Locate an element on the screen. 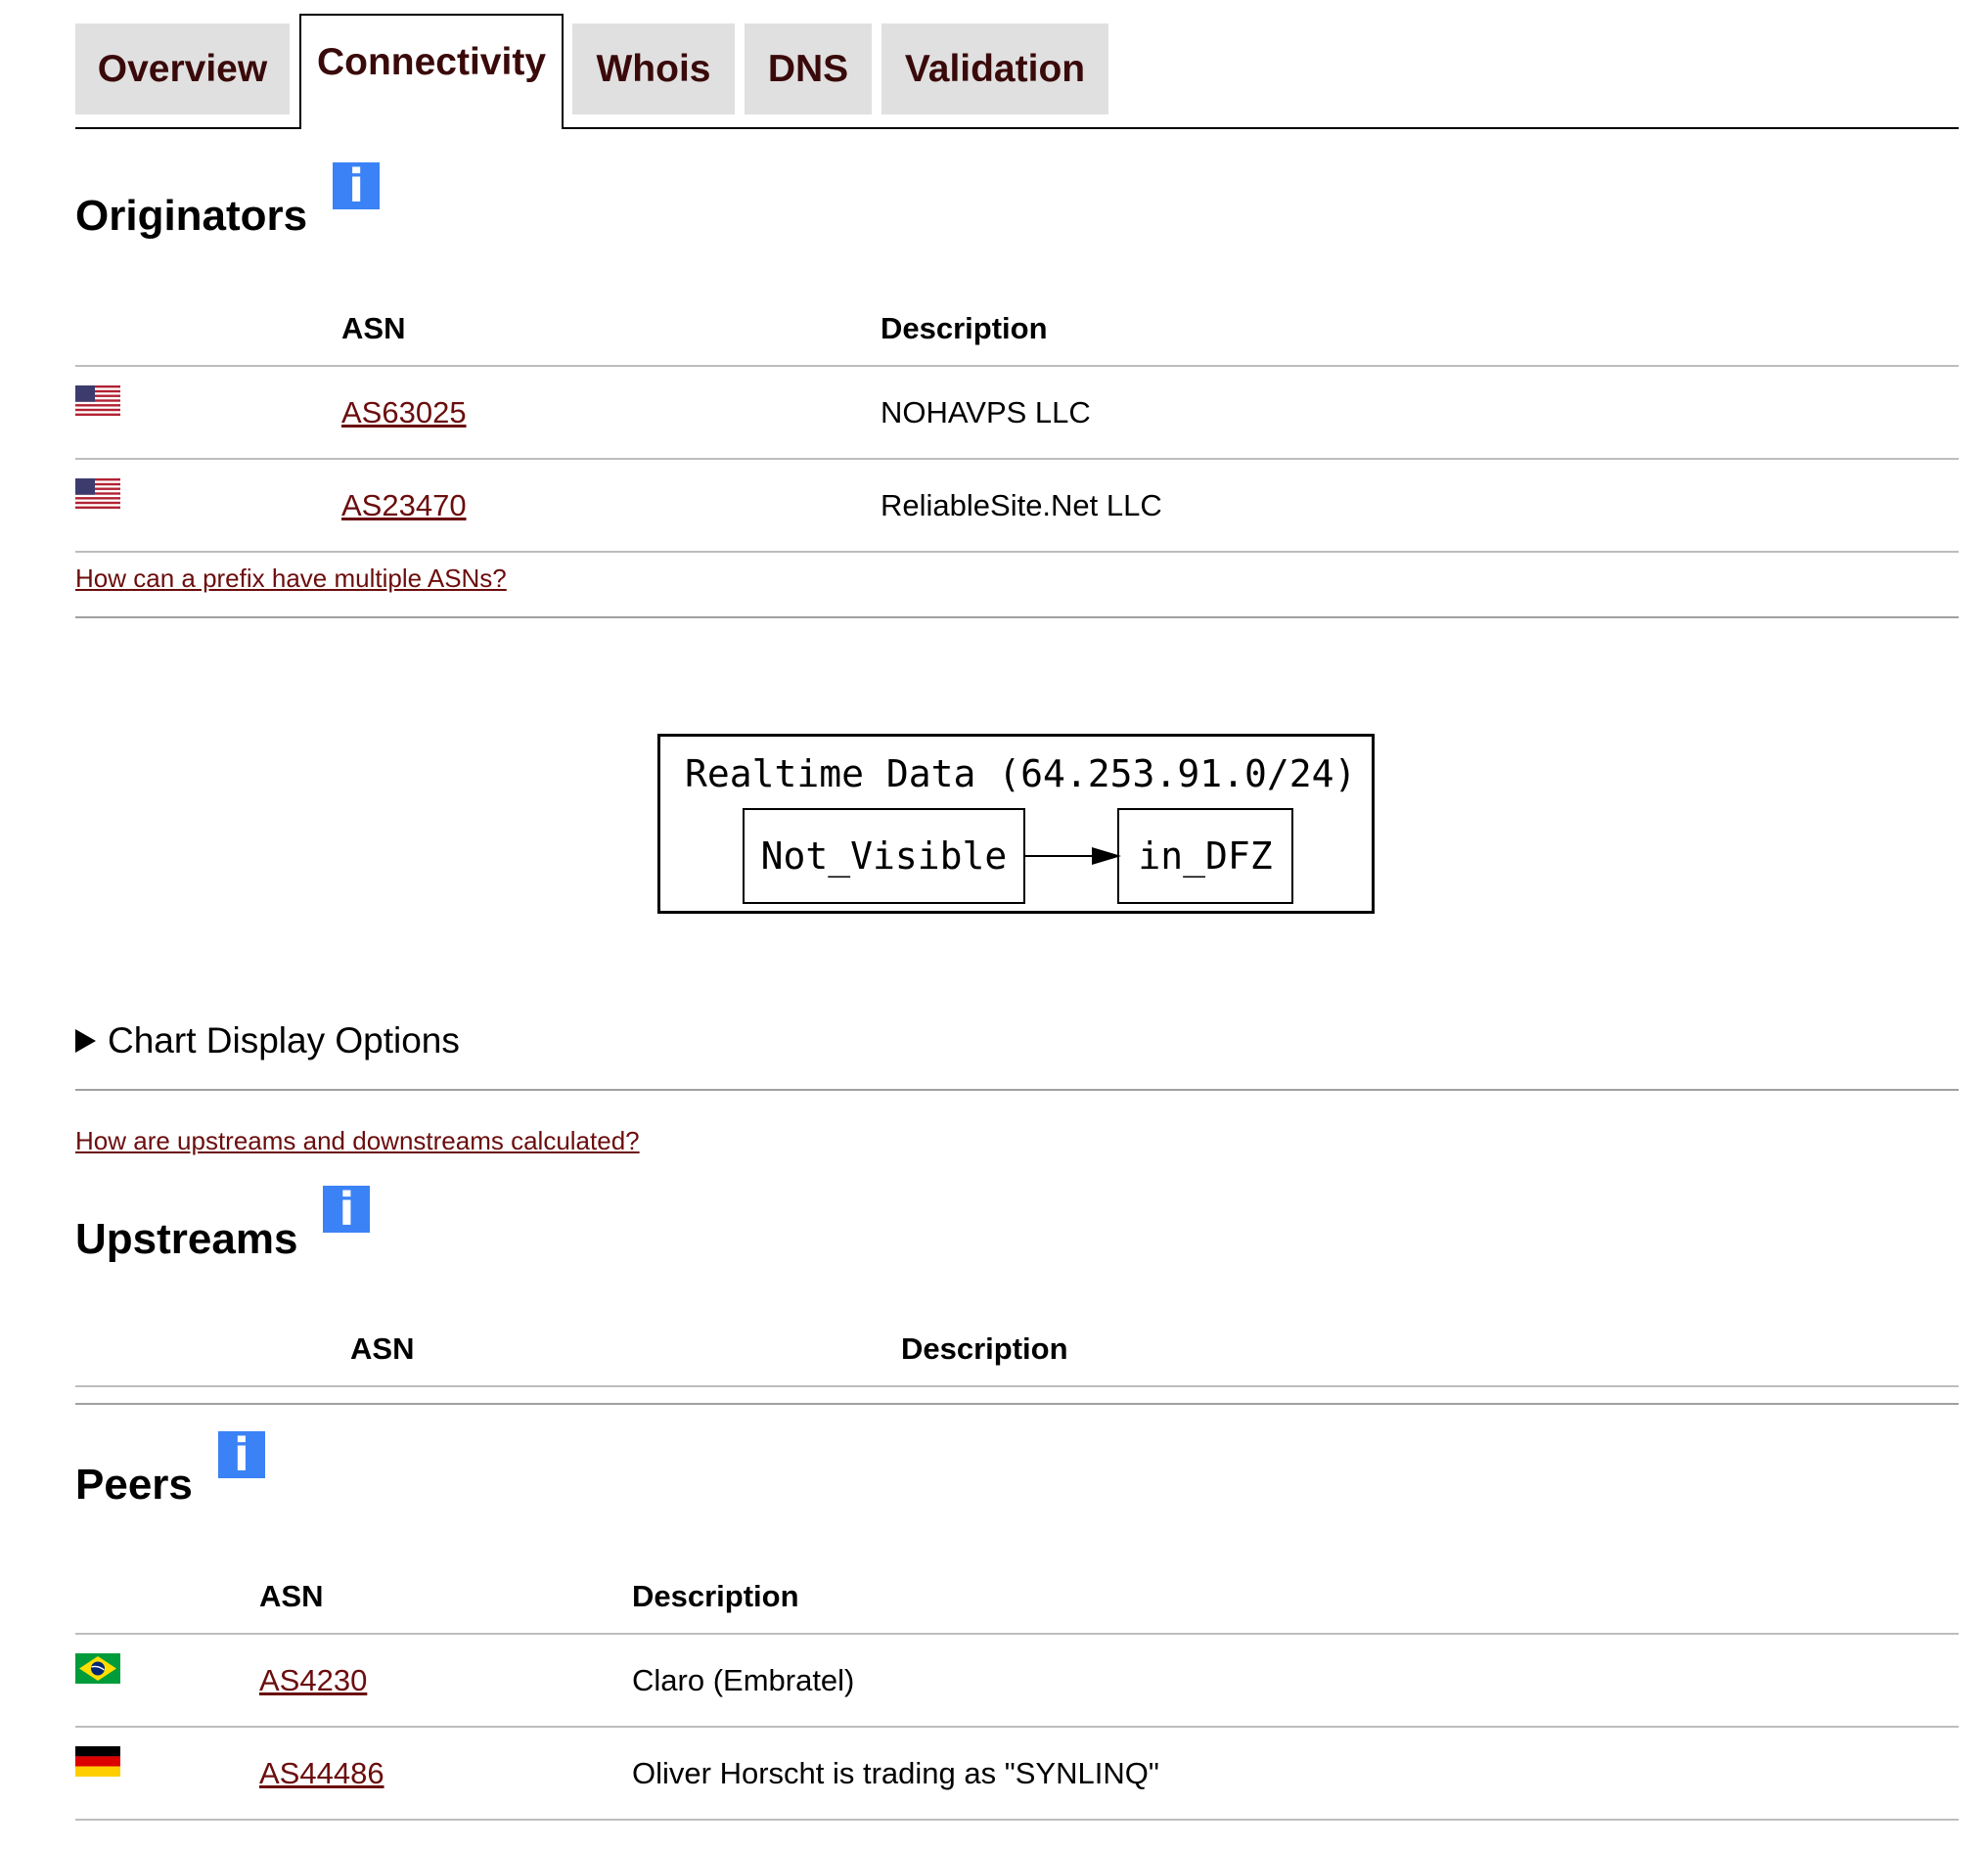 Image resolution: width=1988 pixels, height=1849 pixels. tab-whois: Whois is located at coordinates (653, 68).